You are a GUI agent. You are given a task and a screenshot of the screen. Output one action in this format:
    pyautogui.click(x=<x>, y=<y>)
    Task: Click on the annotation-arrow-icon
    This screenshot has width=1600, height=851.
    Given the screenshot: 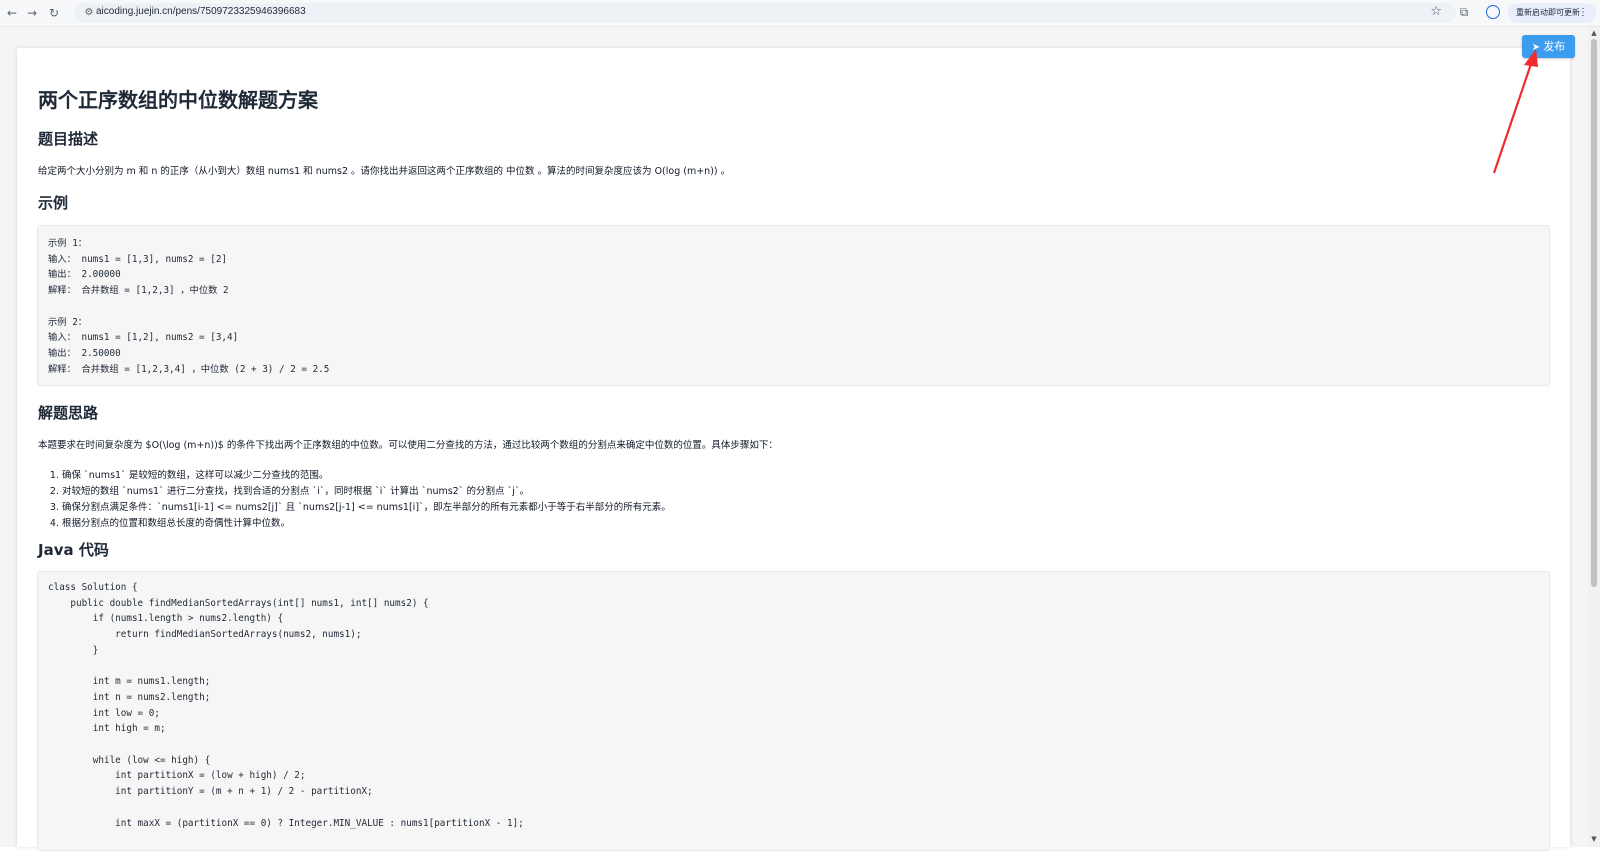 What is the action you would take?
    pyautogui.click(x=1515, y=111)
    